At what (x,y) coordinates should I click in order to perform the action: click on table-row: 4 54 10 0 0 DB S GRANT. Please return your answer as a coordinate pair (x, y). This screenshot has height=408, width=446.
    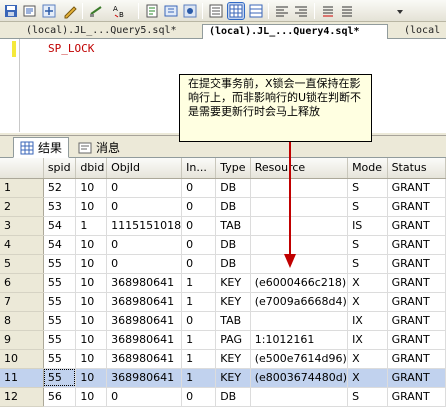
    Looking at the image, I should click on (223, 245).